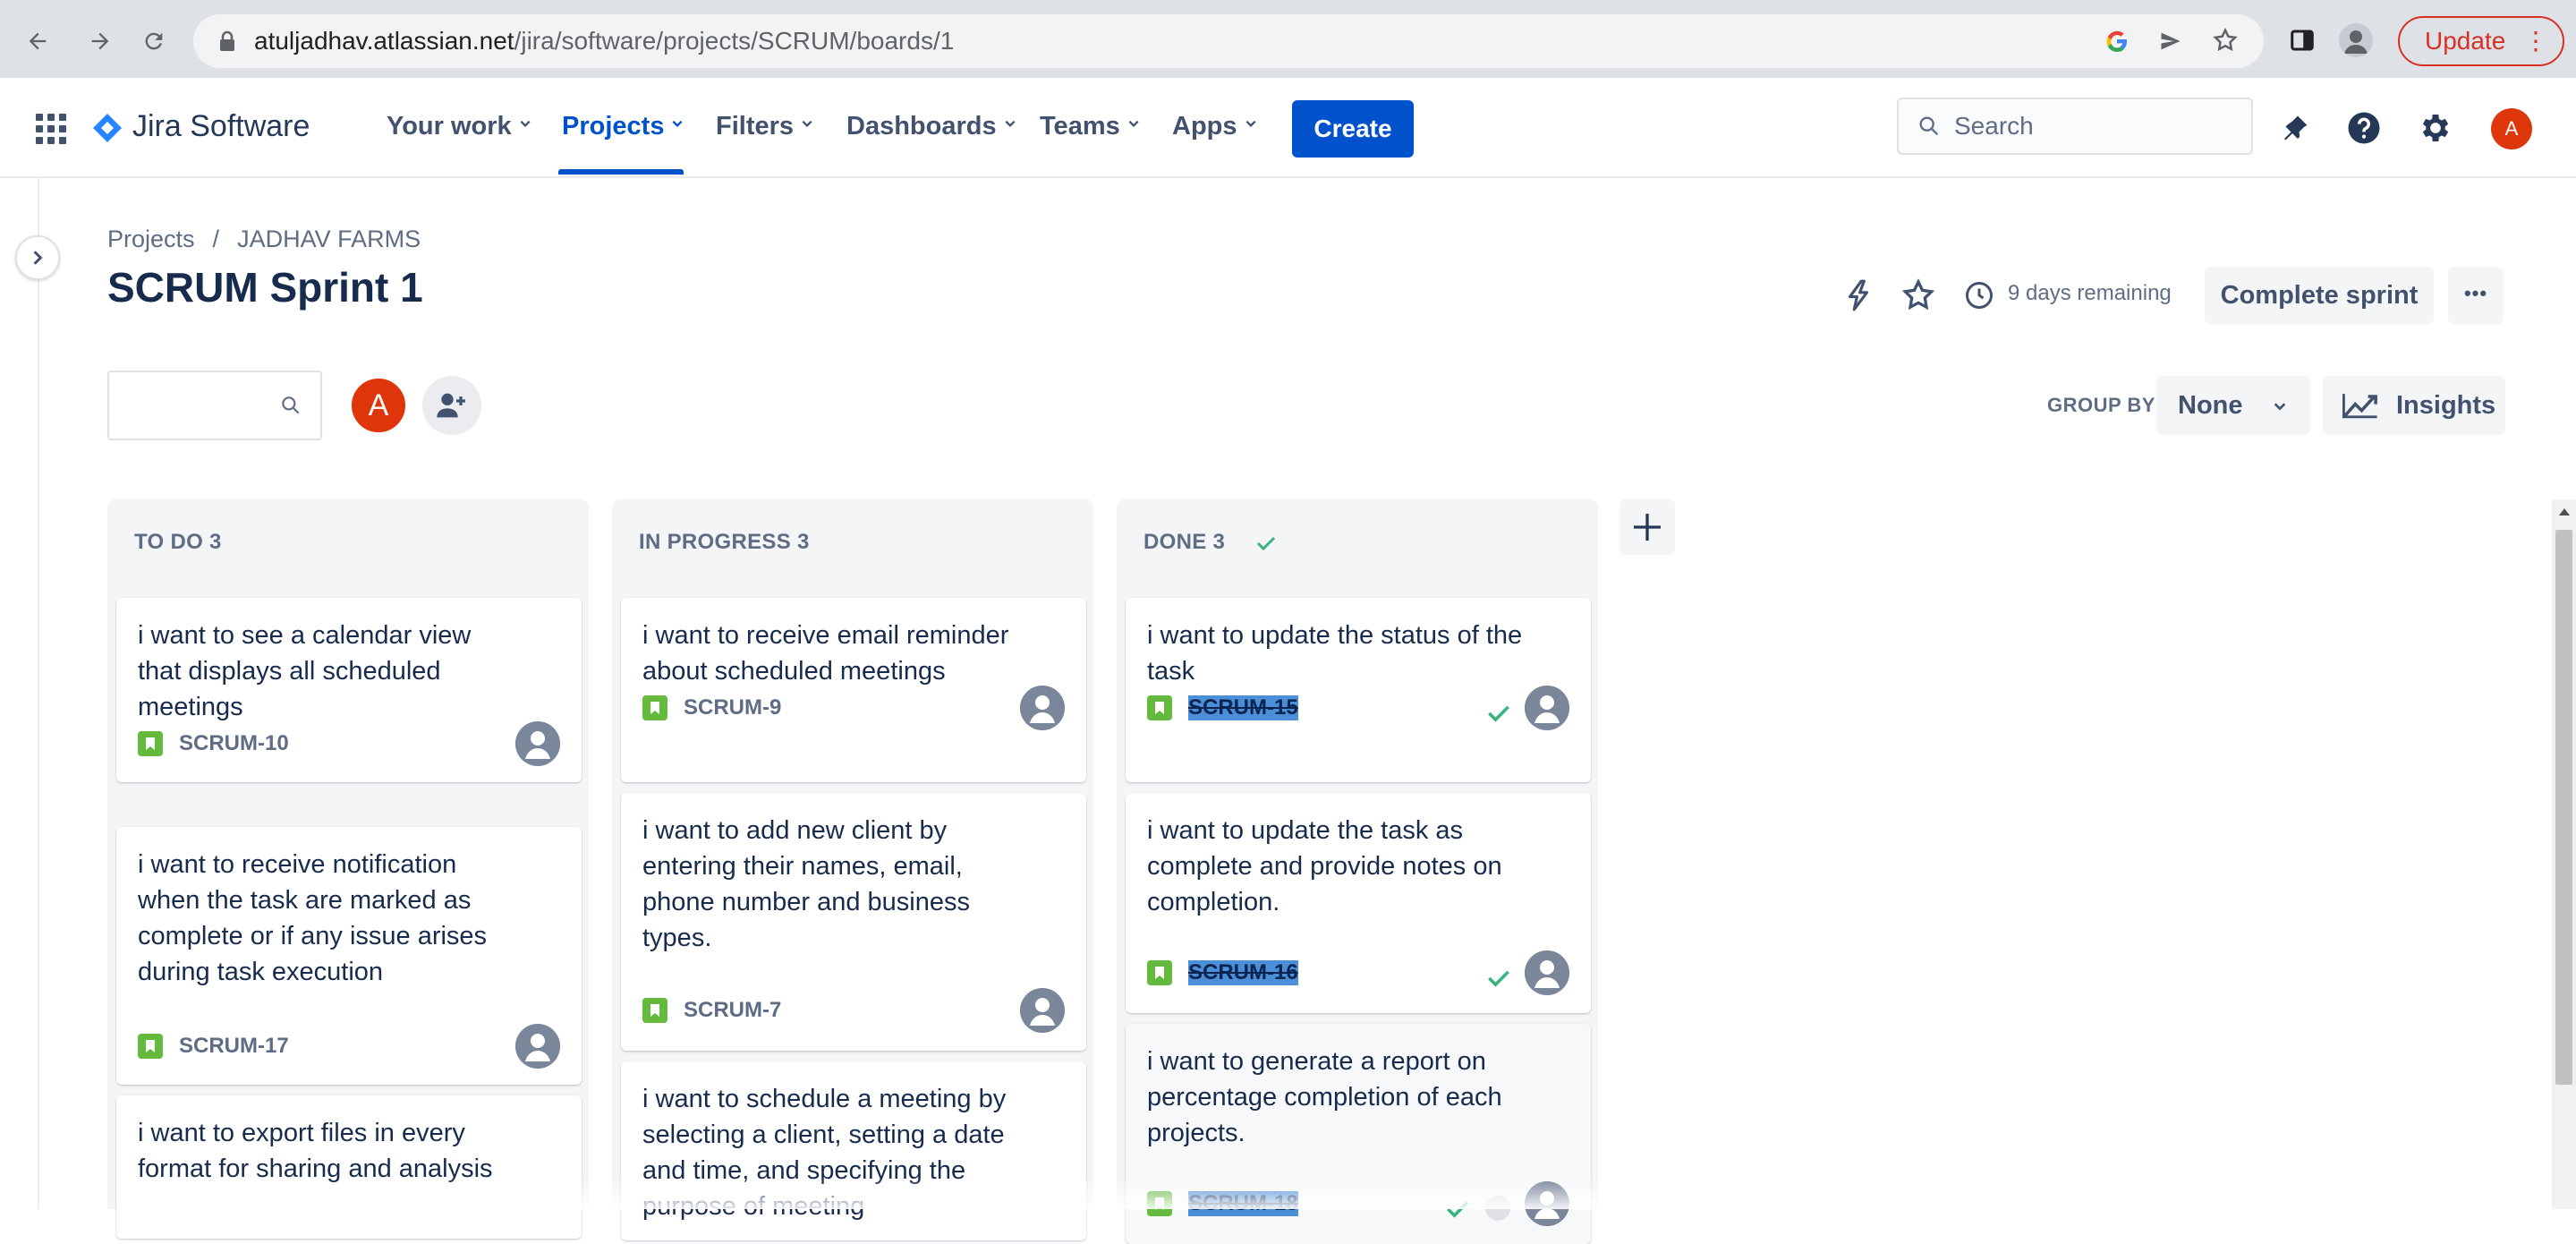 The width and height of the screenshot is (2576, 1244). Describe the element at coordinates (1929, 126) in the screenshot. I see `search-icon` at that location.